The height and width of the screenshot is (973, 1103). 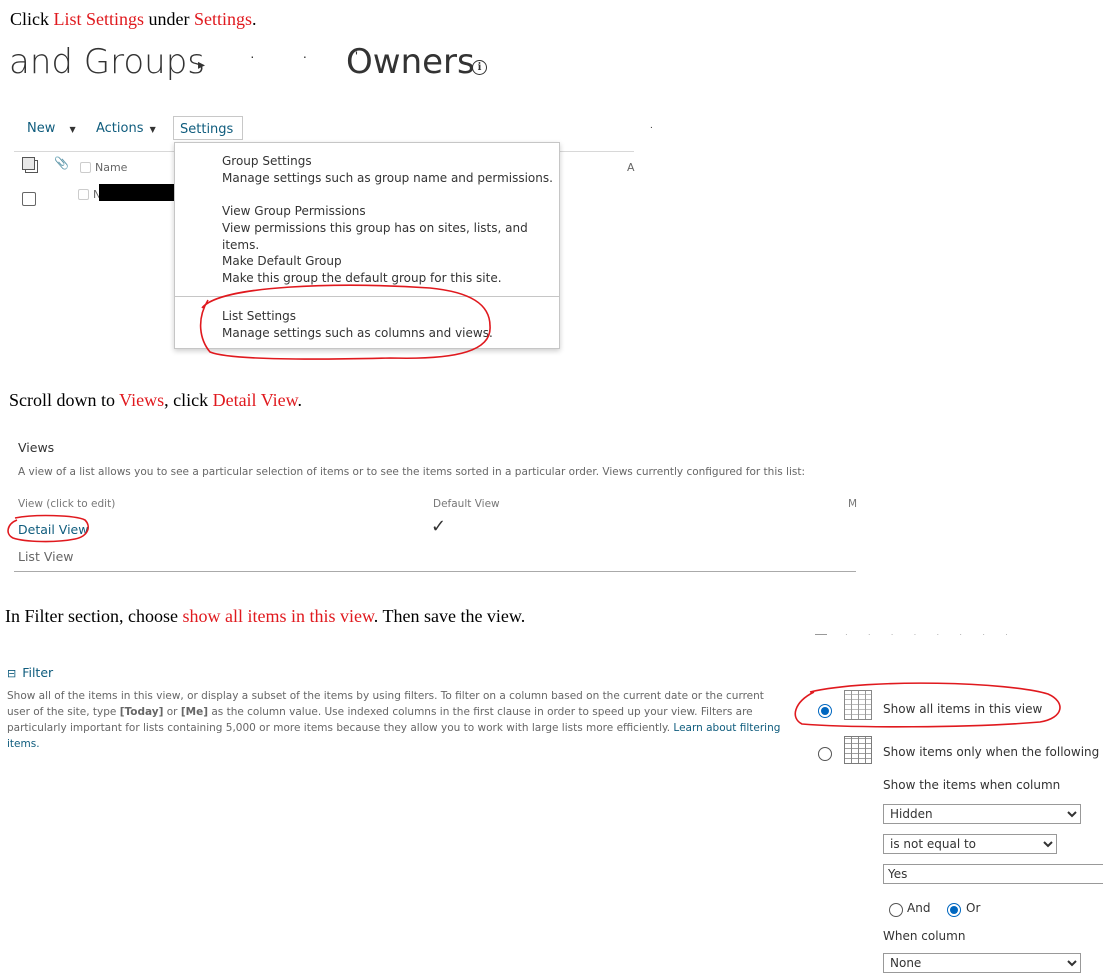 I want to click on redacted-item-name, so click(x=138, y=192).